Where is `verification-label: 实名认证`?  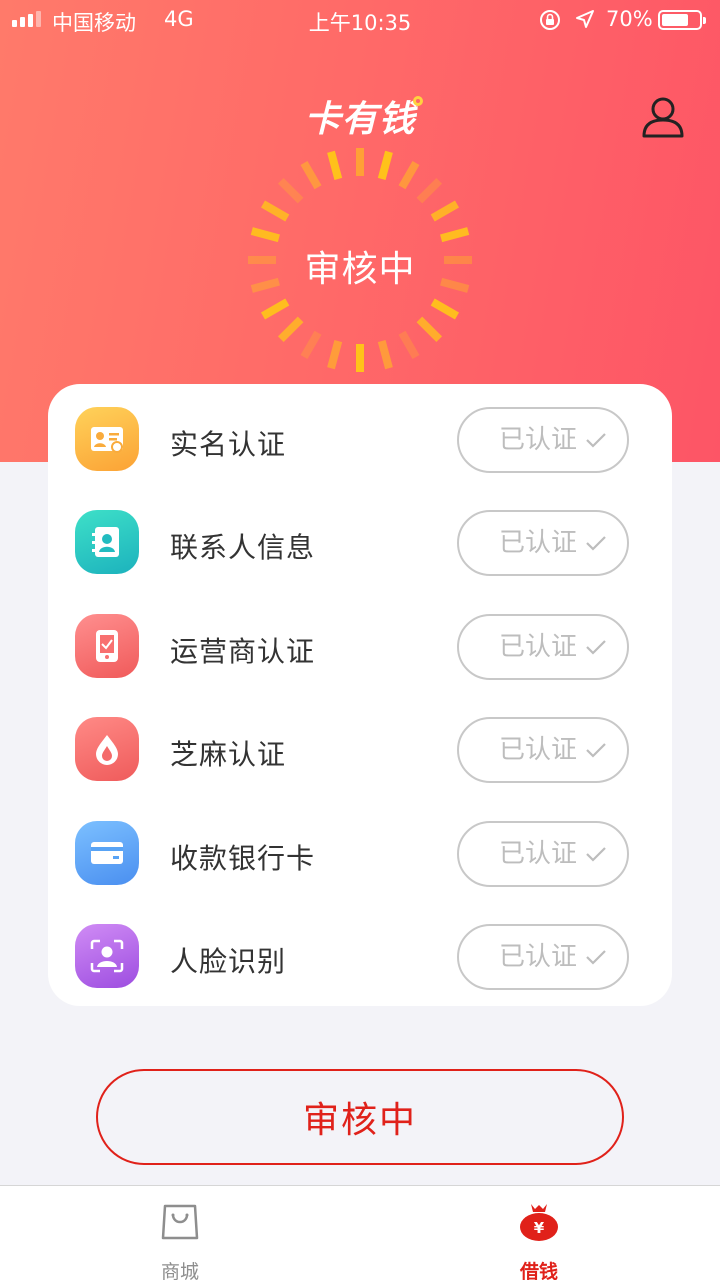
verification-label: 实名认证 is located at coordinates (228, 444).